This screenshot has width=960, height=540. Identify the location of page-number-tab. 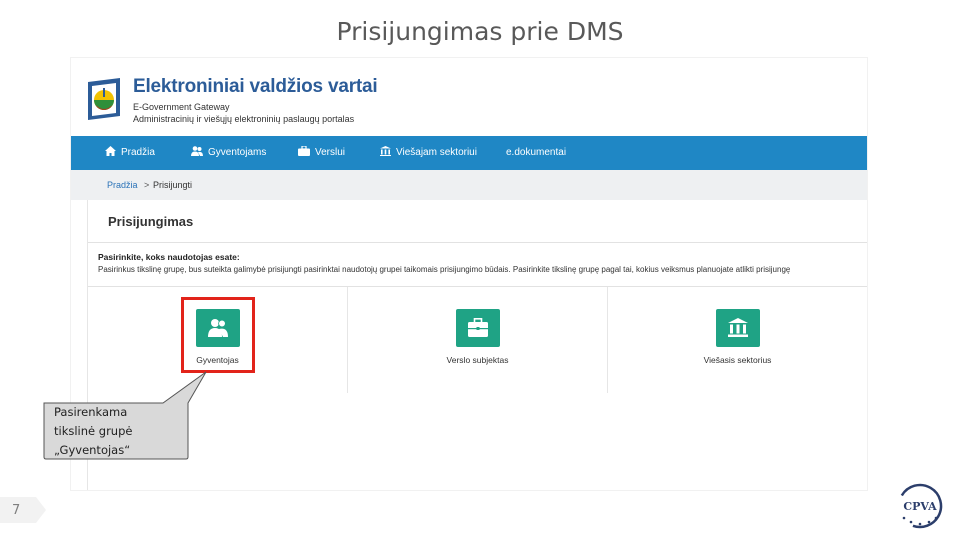
(23, 510).